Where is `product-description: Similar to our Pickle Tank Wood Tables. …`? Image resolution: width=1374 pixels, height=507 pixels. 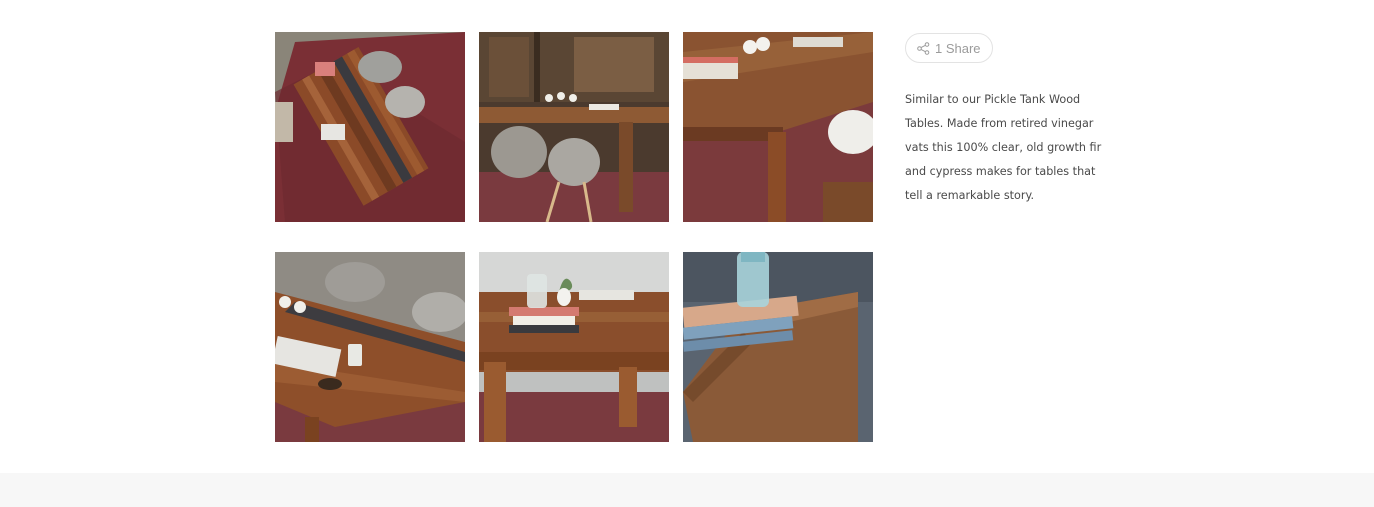 product-description: Similar to our Pickle Tank Wood Tables. … is located at coordinates (1003, 147).